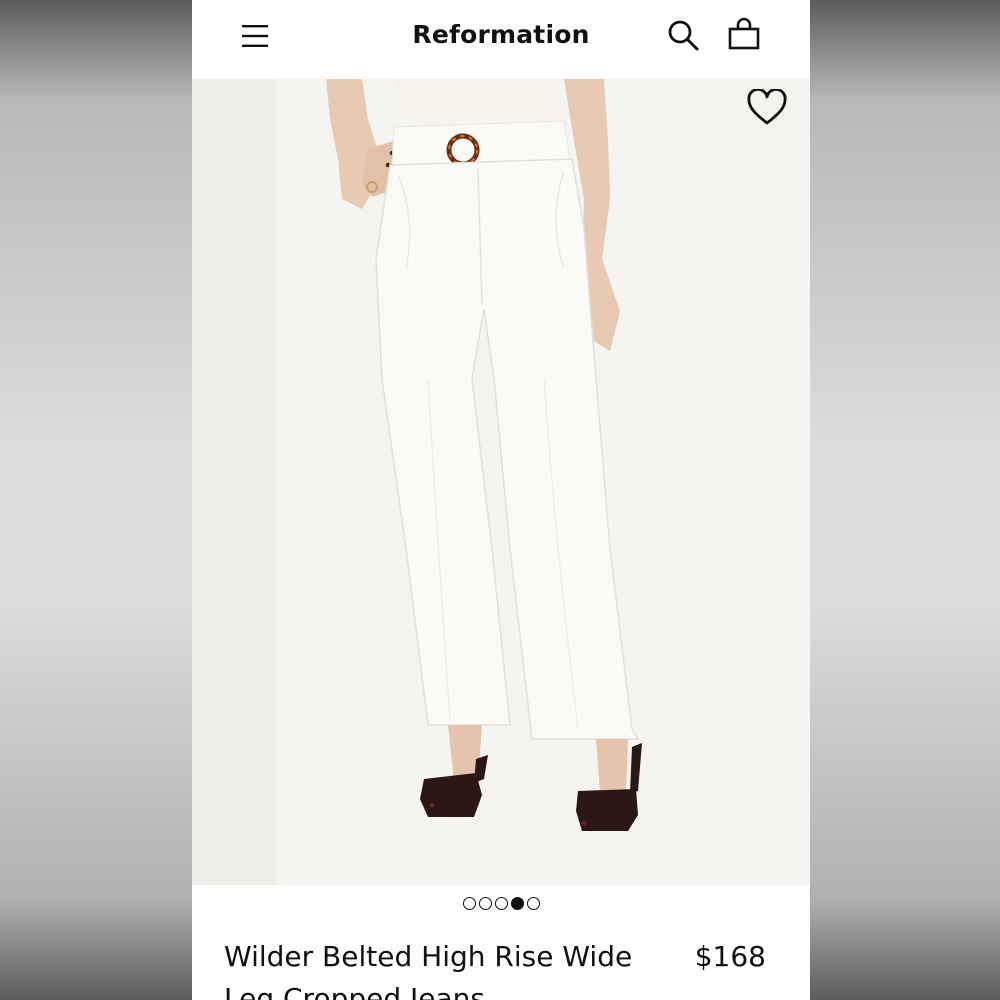  I want to click on image-carousel-indicator, so click(501, 905).